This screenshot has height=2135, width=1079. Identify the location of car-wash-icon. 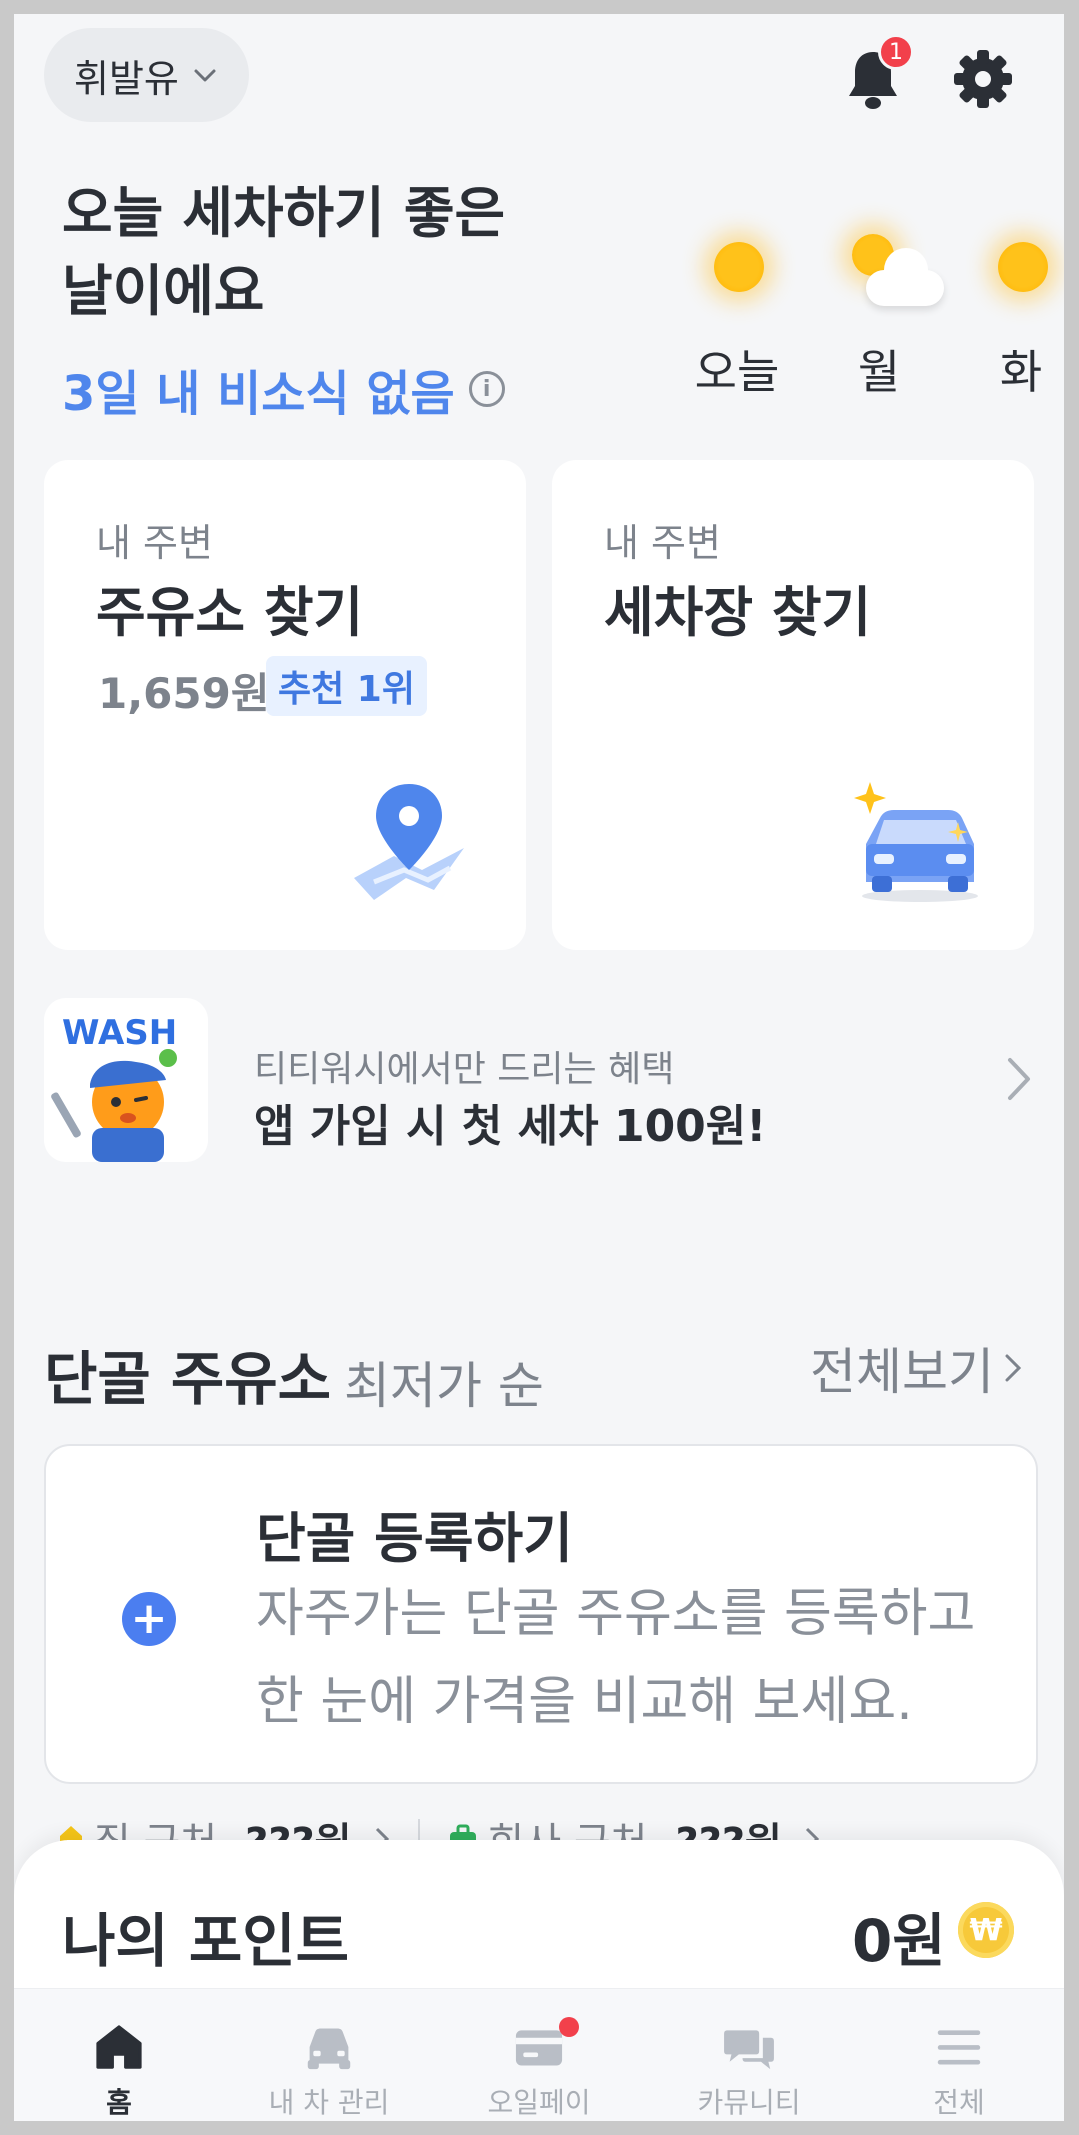
(916, 842).